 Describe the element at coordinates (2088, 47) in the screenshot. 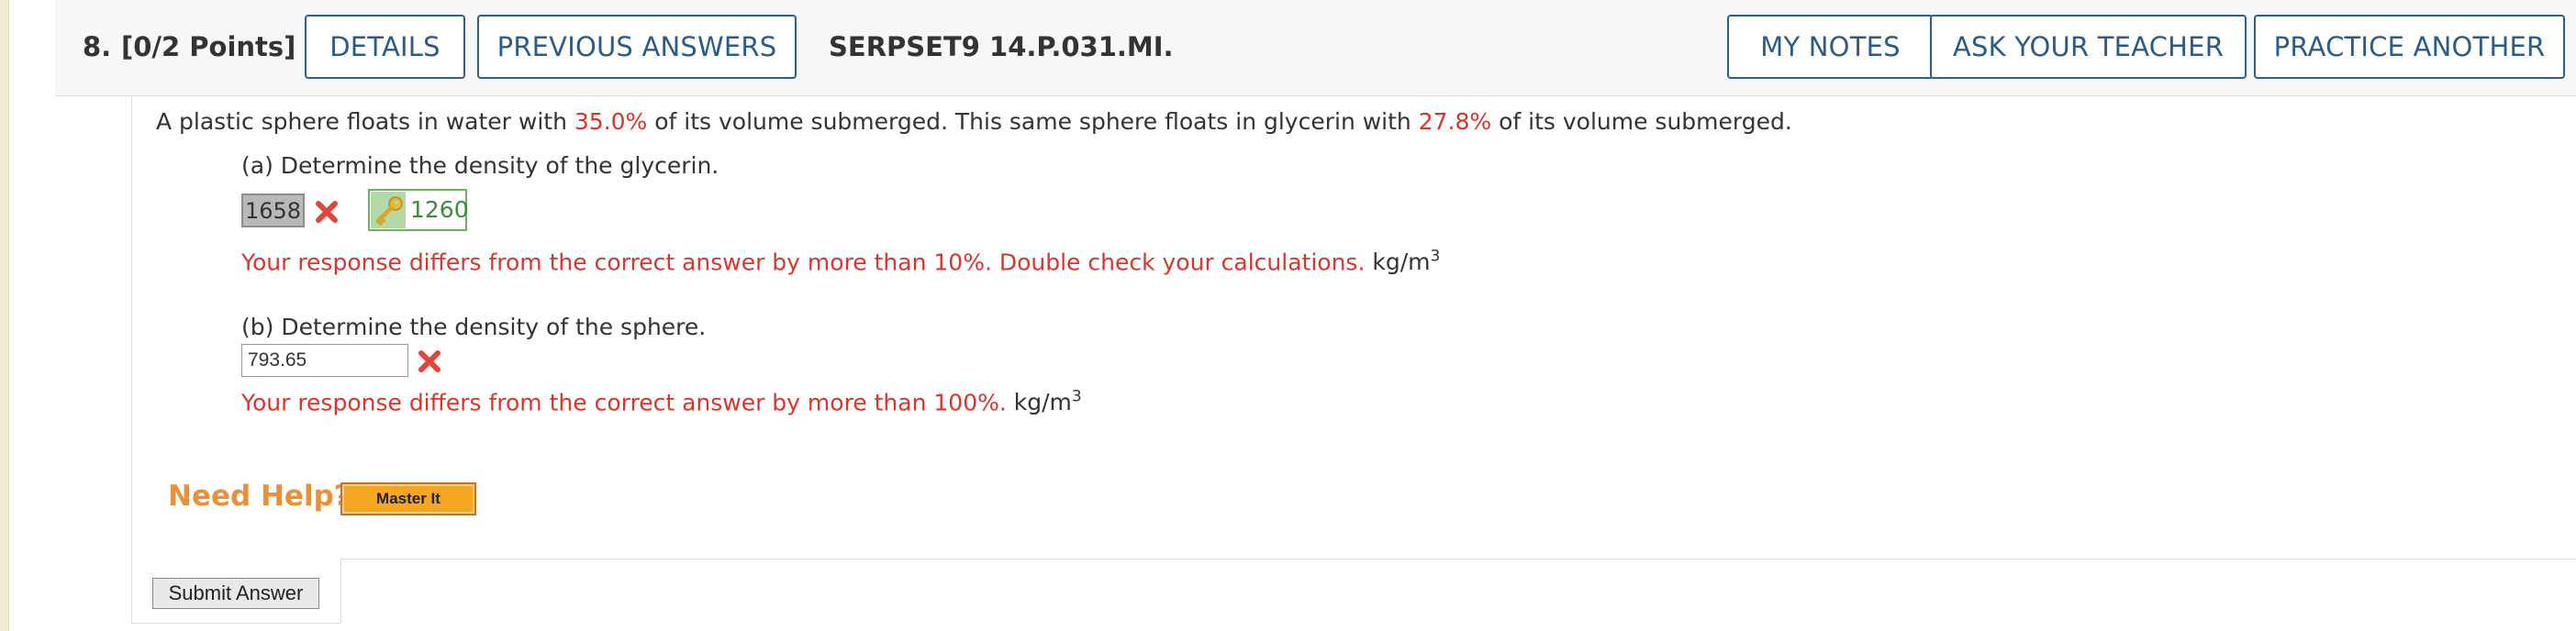

I see `ask-your-teacher-button: ASK YOUR TEACHER` at that location.